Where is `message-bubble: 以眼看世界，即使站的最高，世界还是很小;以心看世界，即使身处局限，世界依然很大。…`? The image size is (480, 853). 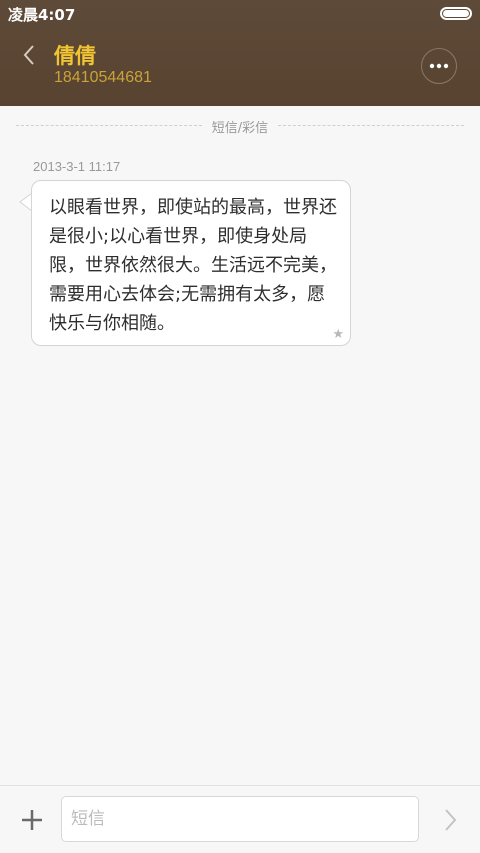 message-bubble: 以眼看世界，即使站的最高，世界还是很小;以心看世界，即使身处局限，世界依然很大。… is located at coordinates (191, 263).